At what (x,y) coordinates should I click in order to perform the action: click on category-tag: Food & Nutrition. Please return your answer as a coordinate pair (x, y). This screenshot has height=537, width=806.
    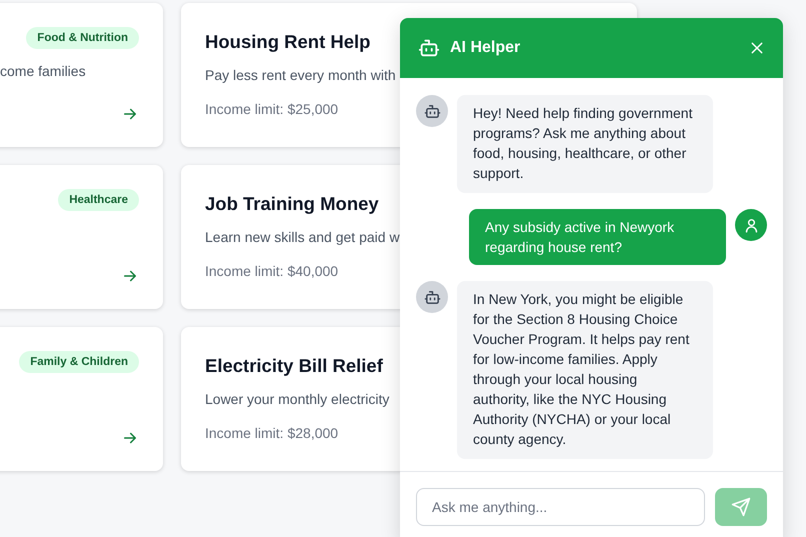
    Looking at the image, I should click on (82, 38).